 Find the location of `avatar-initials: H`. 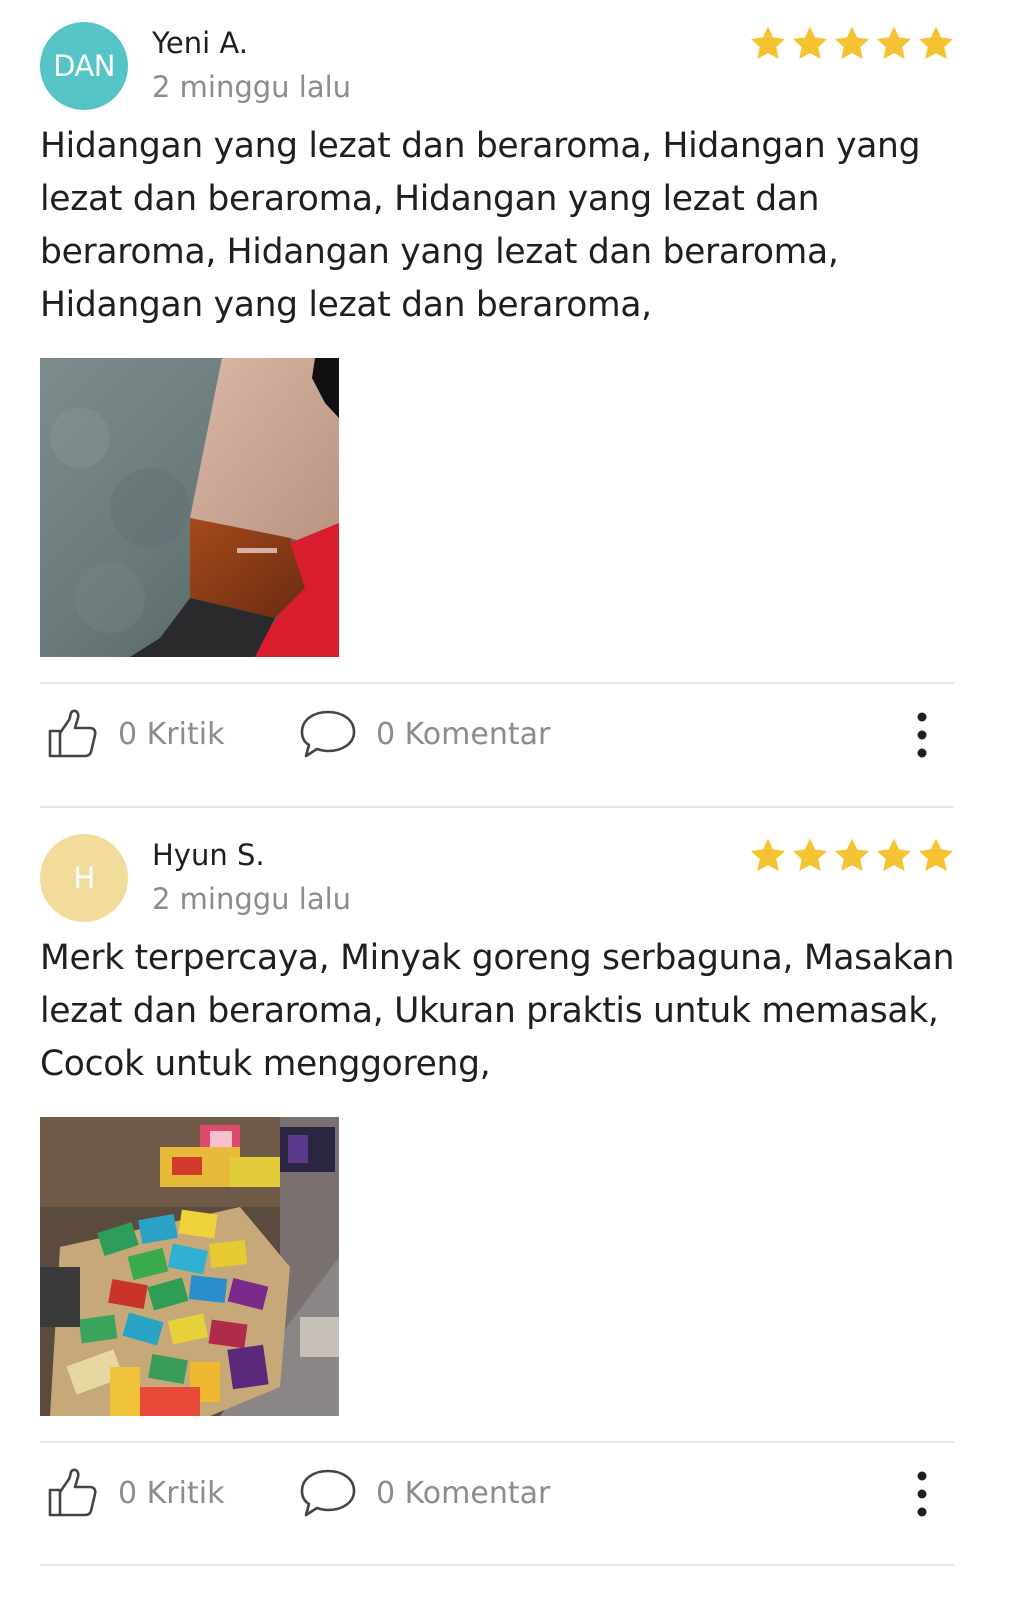

avatar-initials: H is located at coordinates (84, 878).